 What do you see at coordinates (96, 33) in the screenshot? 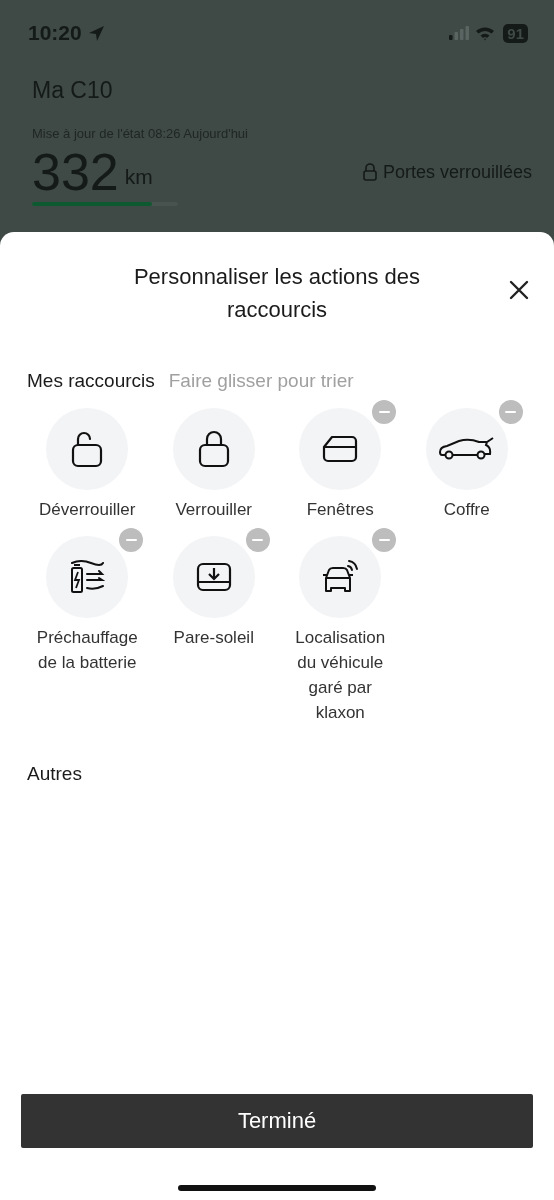
I see `location-arrow-icon` at bounding box center [96, 33].